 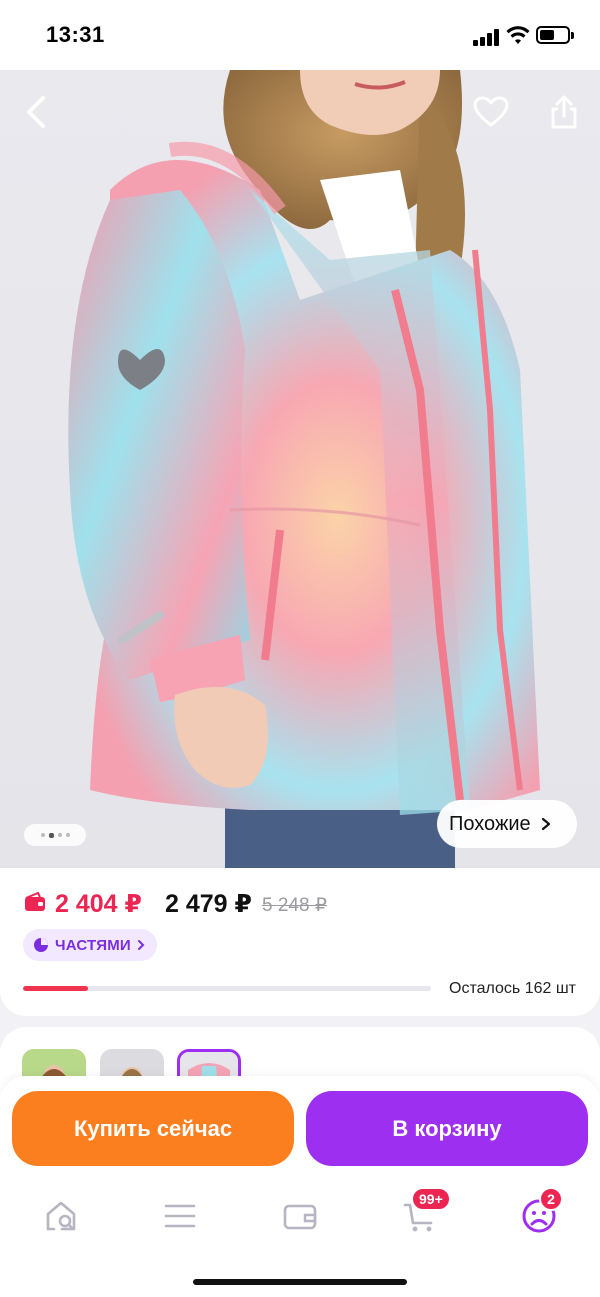 I want to click on home-search-icon, so click(x=61, y=1216).